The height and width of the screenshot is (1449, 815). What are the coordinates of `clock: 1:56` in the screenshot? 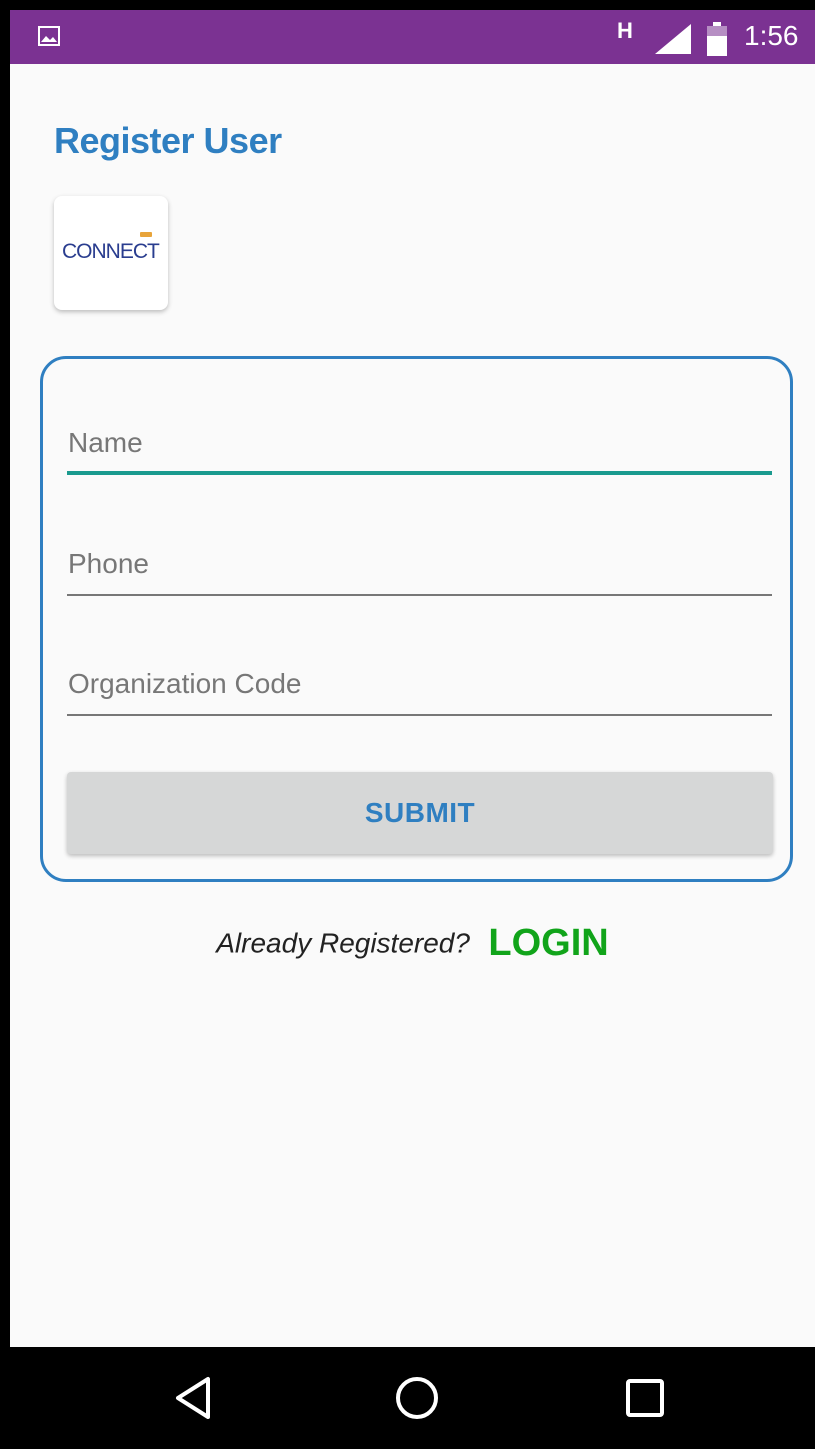 It's located at (771, 35).